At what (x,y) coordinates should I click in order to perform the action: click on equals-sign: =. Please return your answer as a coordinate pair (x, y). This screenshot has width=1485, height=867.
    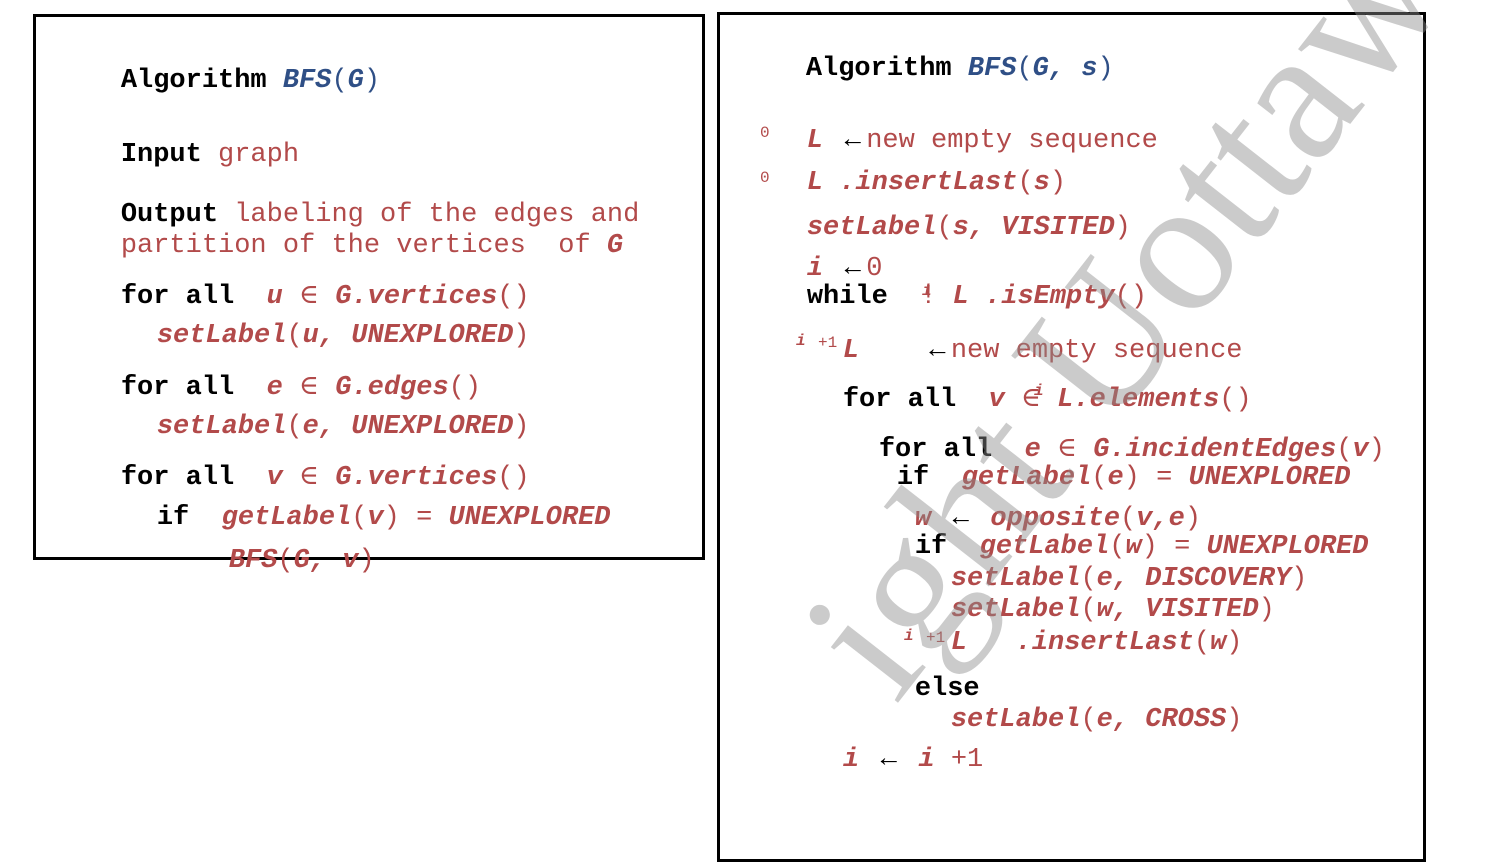
    Looking at the image, I should click on (424, 518).